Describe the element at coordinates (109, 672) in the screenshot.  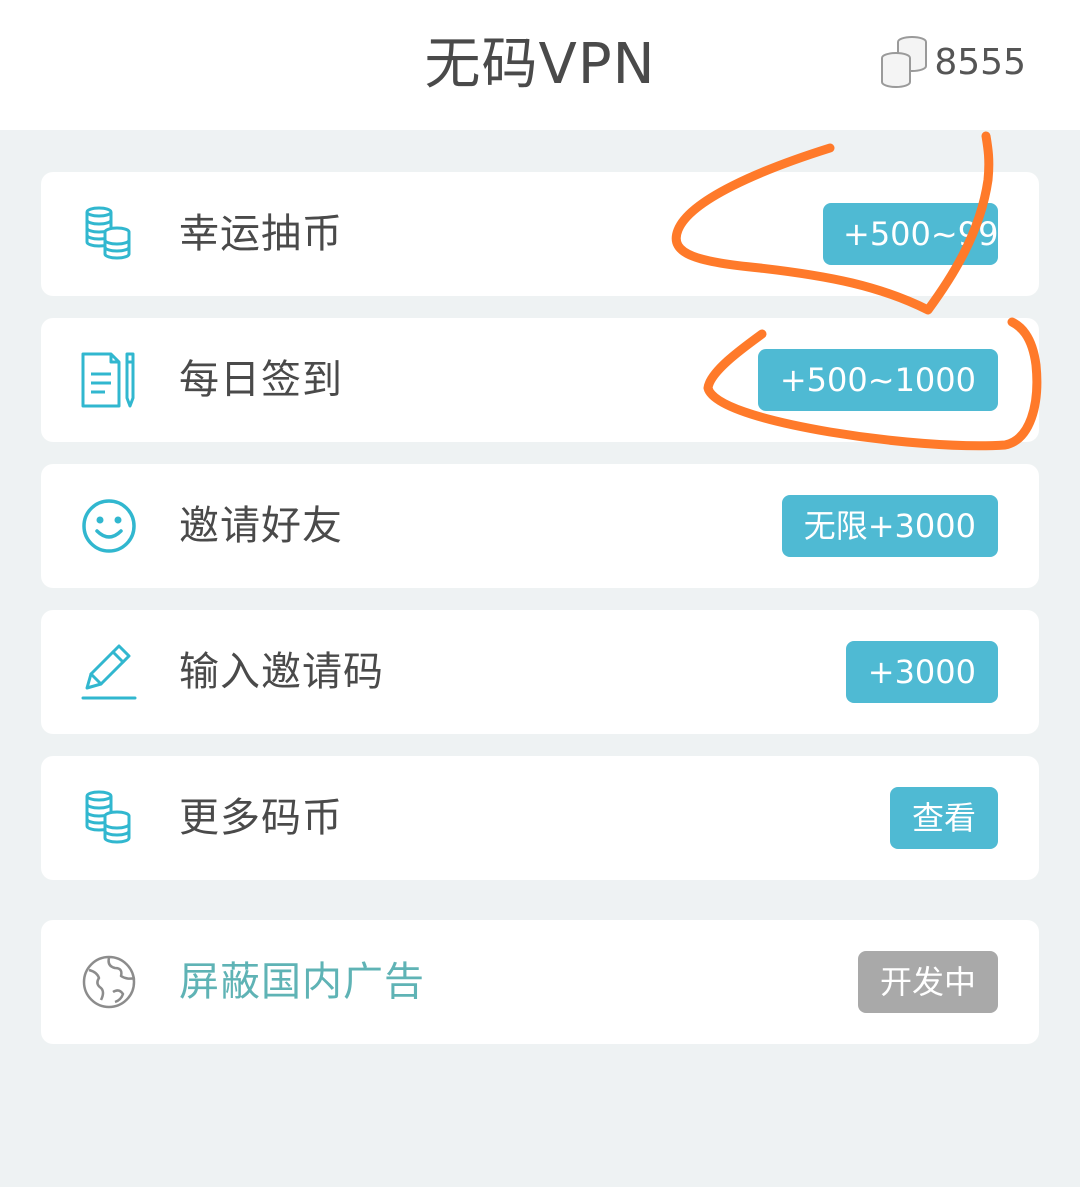
I see `pencil-icon` at that location.